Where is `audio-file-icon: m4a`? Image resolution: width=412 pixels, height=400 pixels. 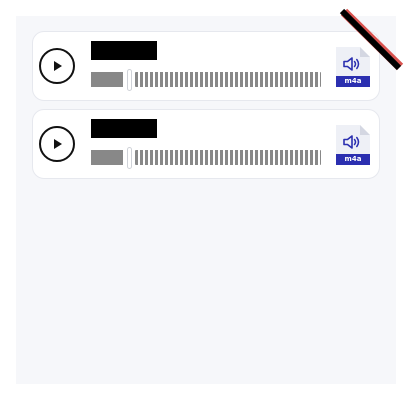 audio-file-icon: m4a is located at coordinates (353, 145).